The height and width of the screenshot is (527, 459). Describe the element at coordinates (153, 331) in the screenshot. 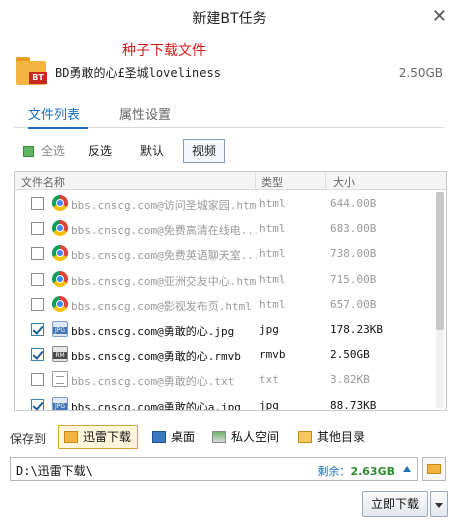

I see `file-name: bbs.cnscg.com@勇敢的心.jpg` at that location.